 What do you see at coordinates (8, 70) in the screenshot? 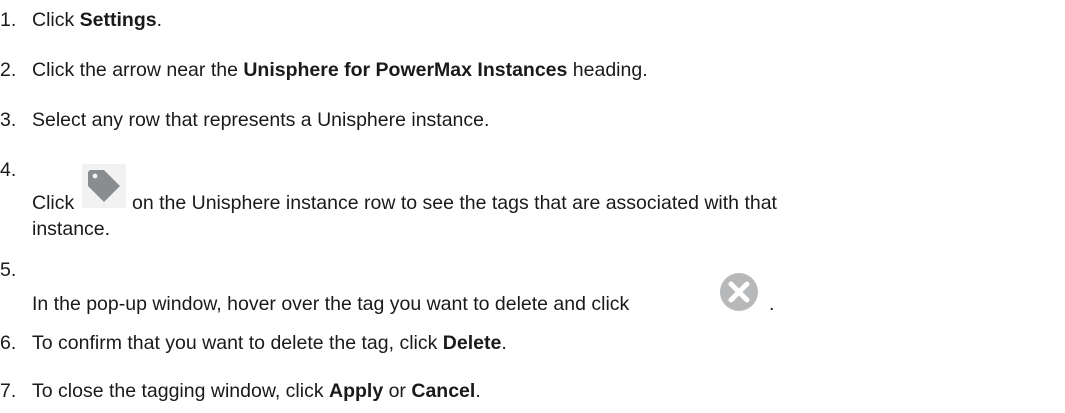
I see `step-number: 2.` at bounding box center [8, 70].